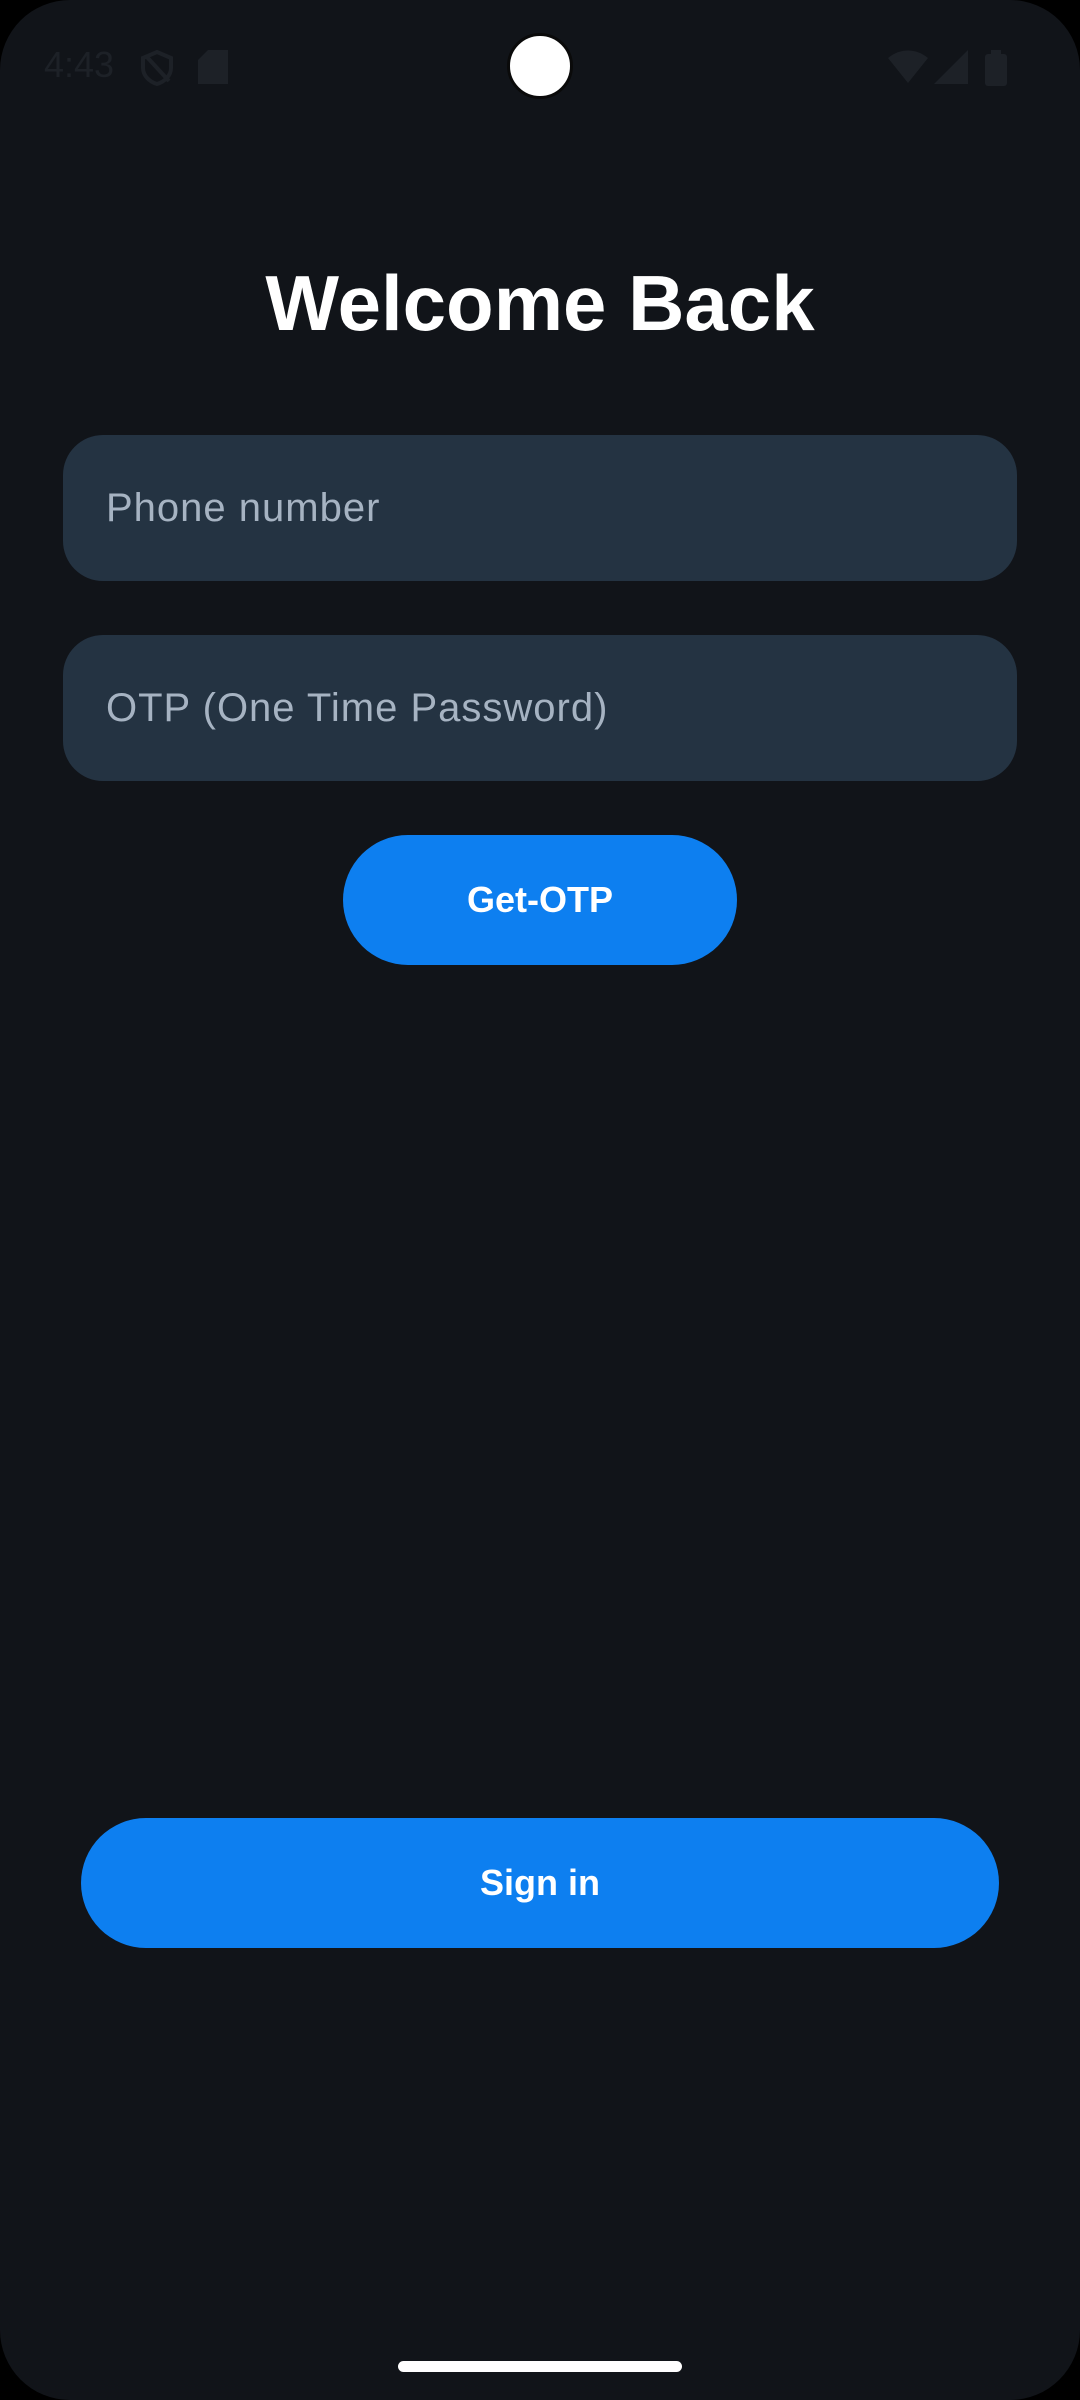 The width and height of the screenshot is (1080, 2400). What do you see at coordinates (540, 2366) in the screenshot?
I see `home-indicator` at bounding box center [540, 2366].